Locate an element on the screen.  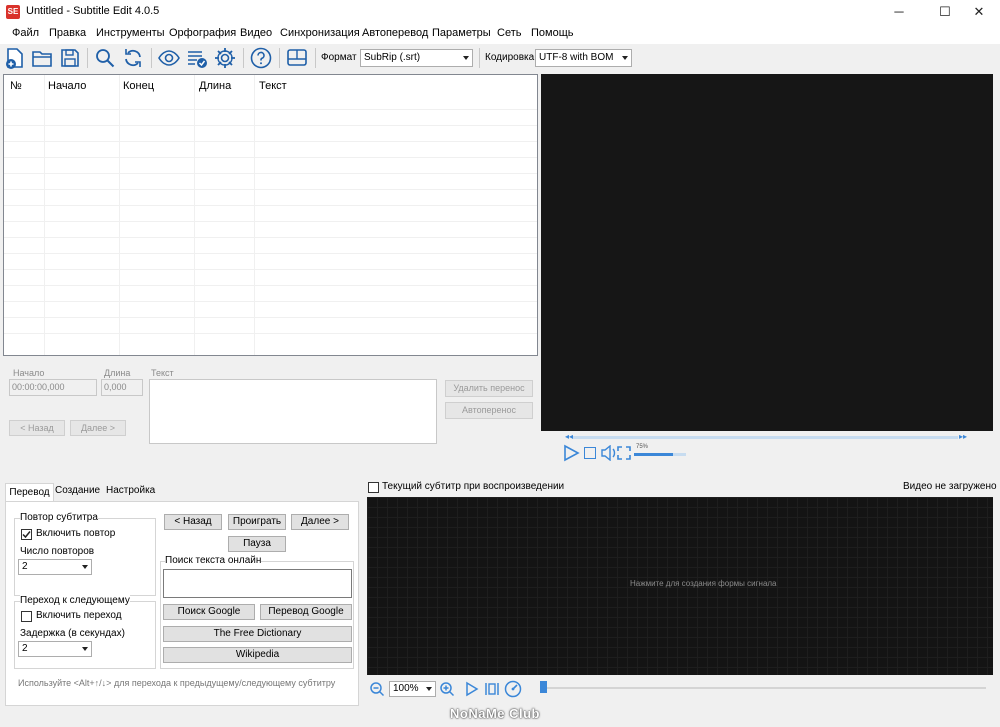
next-button: Далее > is located at coordinates (320, 522).